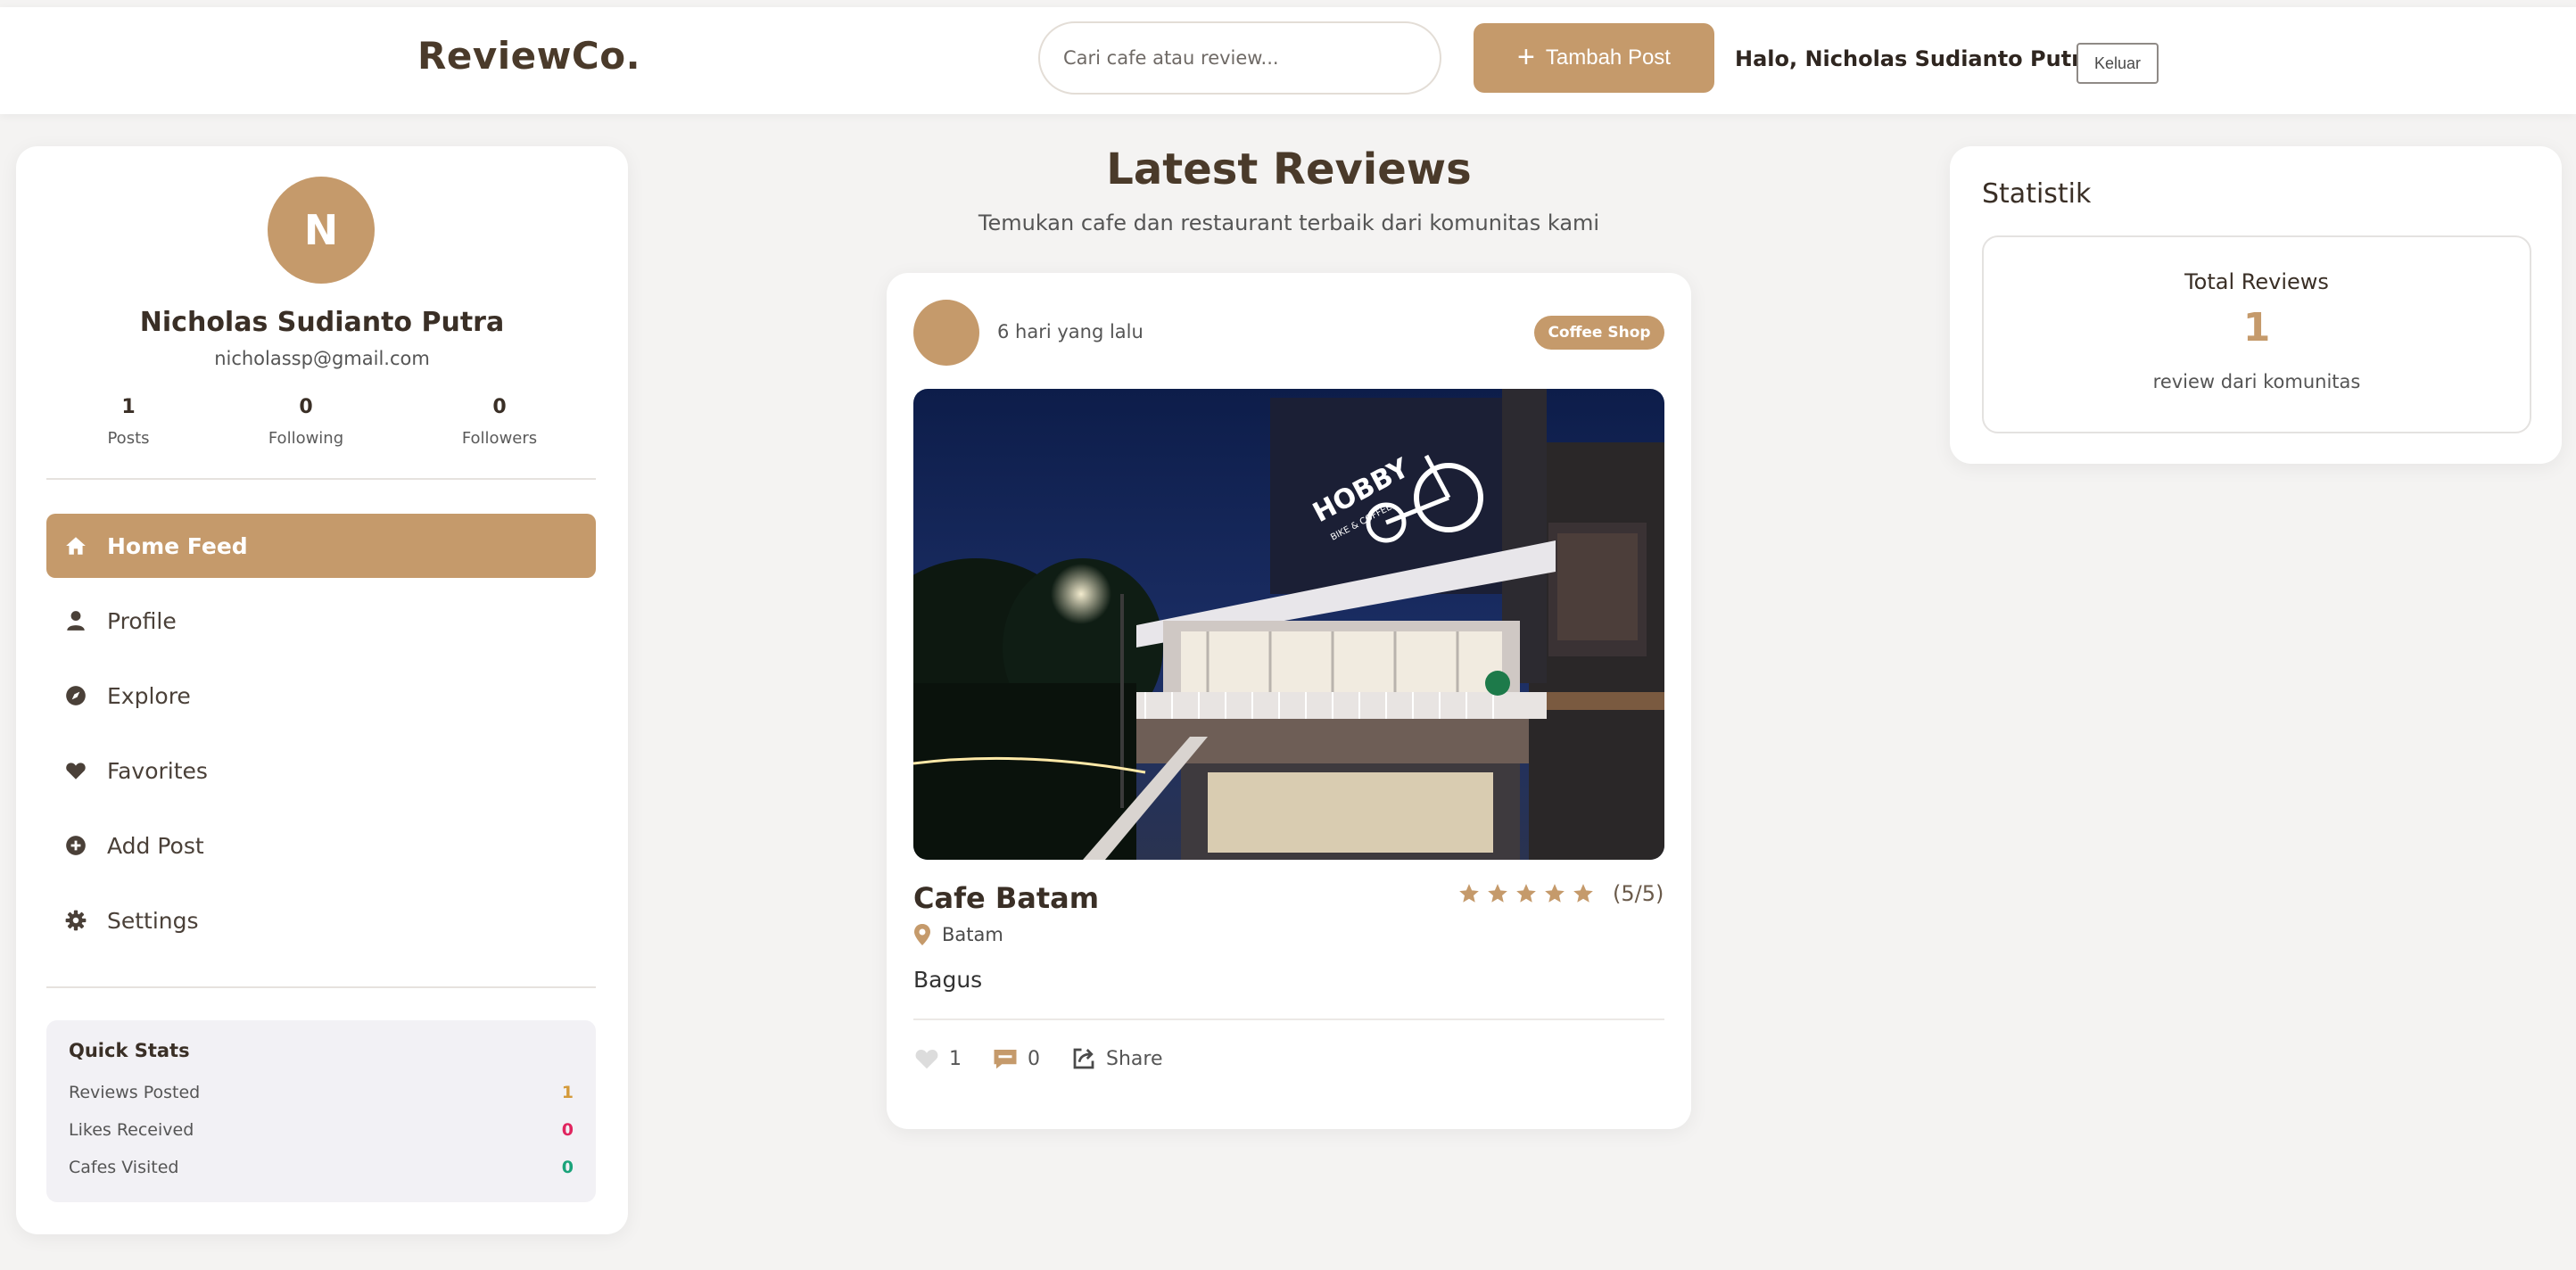  Describe the element at coordinates (128, 422) in the screenshot. I see `stat-posts: 1 Posts` at that location.